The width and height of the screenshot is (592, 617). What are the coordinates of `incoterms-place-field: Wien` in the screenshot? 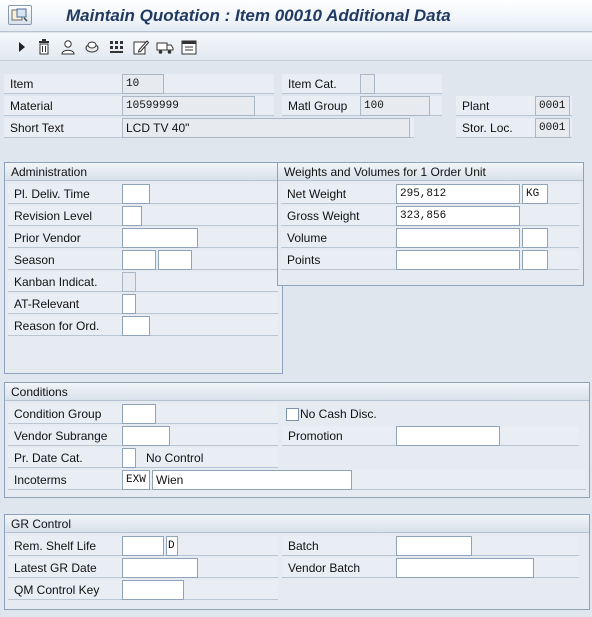 It's located at (252, 480).